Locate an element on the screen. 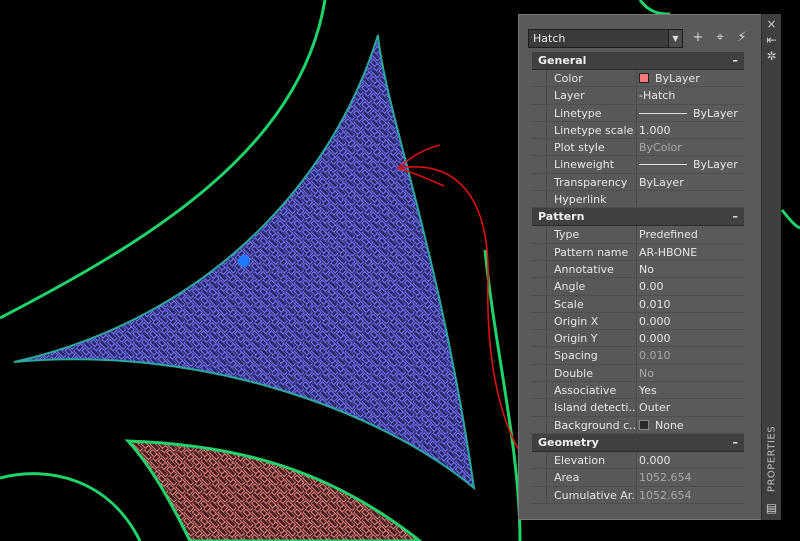  toggle-pickadd-button: + is located at coordinates (698, 38).